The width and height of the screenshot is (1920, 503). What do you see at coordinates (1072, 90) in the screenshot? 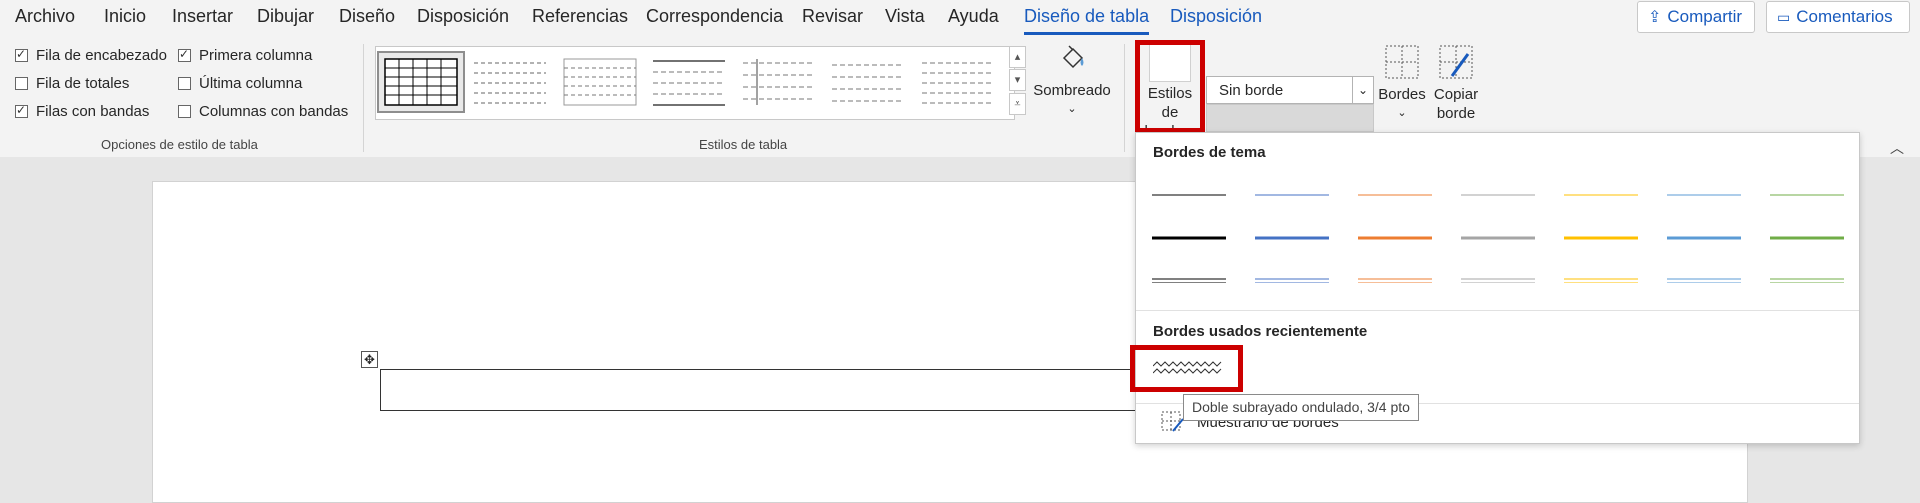
I see `shading-label: Sombreado` at bounding box center [1072, 90].